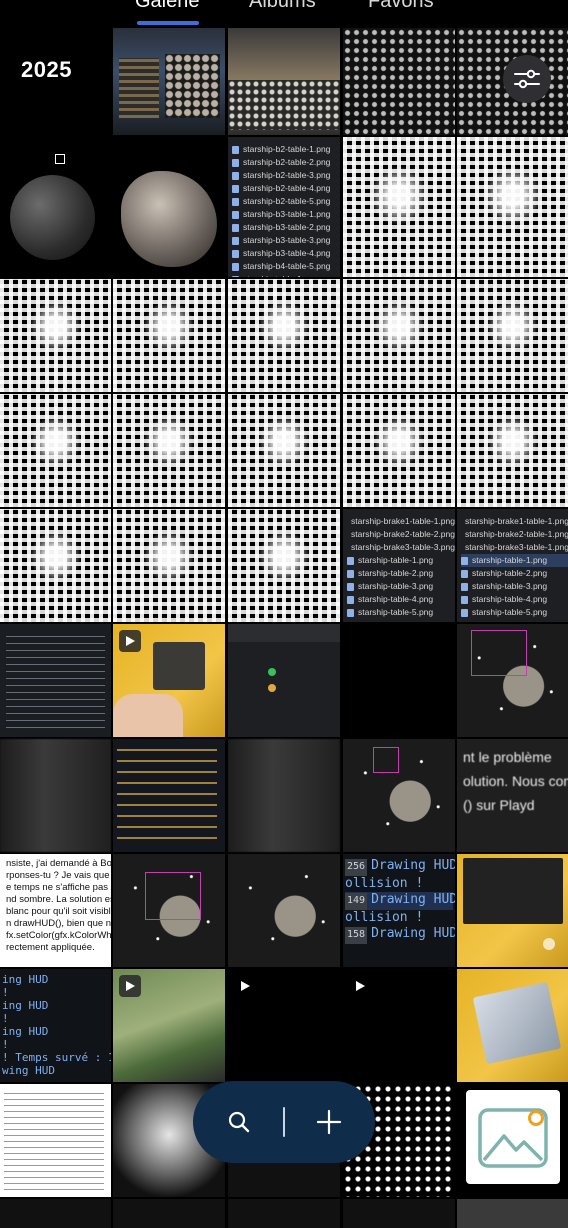 This screenshot has height=1228, width=568. I want to click on file-name: starship-table-3.png, so click(395, 586).